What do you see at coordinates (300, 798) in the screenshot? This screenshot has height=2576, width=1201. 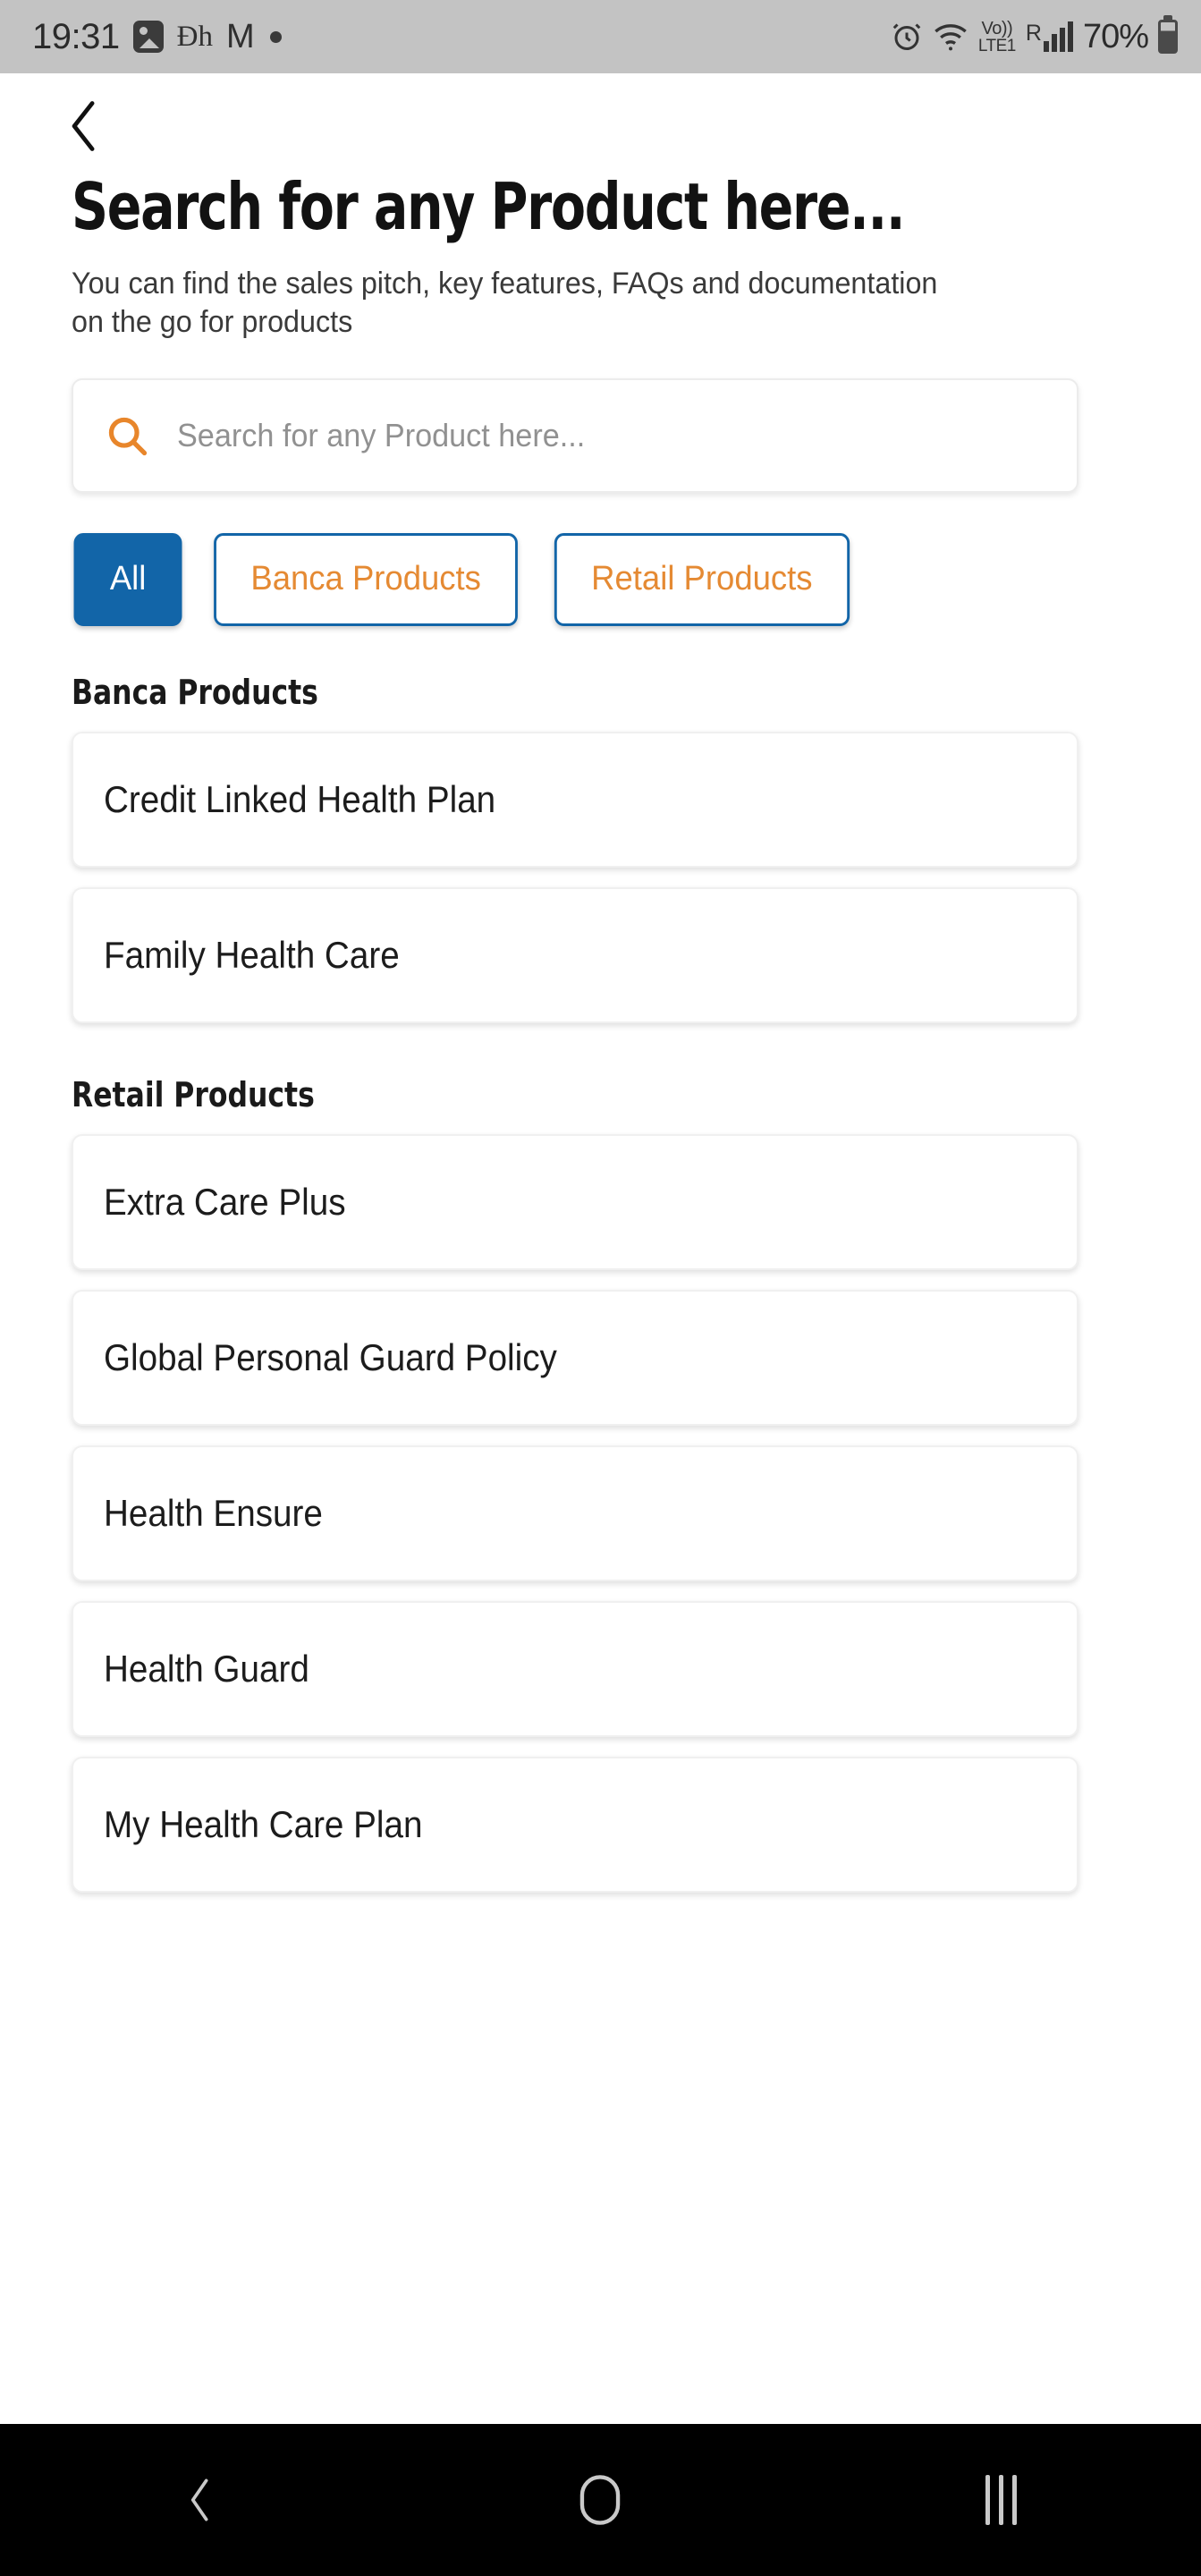 I see `product-name: Credit Linked Health Plan` at bounding box center [300, 798].